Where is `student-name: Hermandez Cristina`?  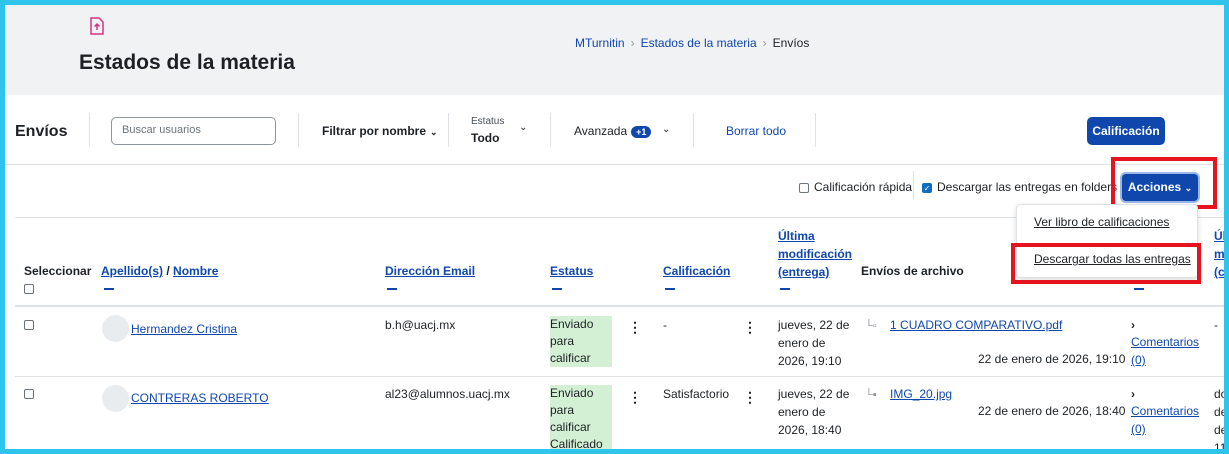 student-name: Hermandez Cristina is located at coordinates (184, 329).